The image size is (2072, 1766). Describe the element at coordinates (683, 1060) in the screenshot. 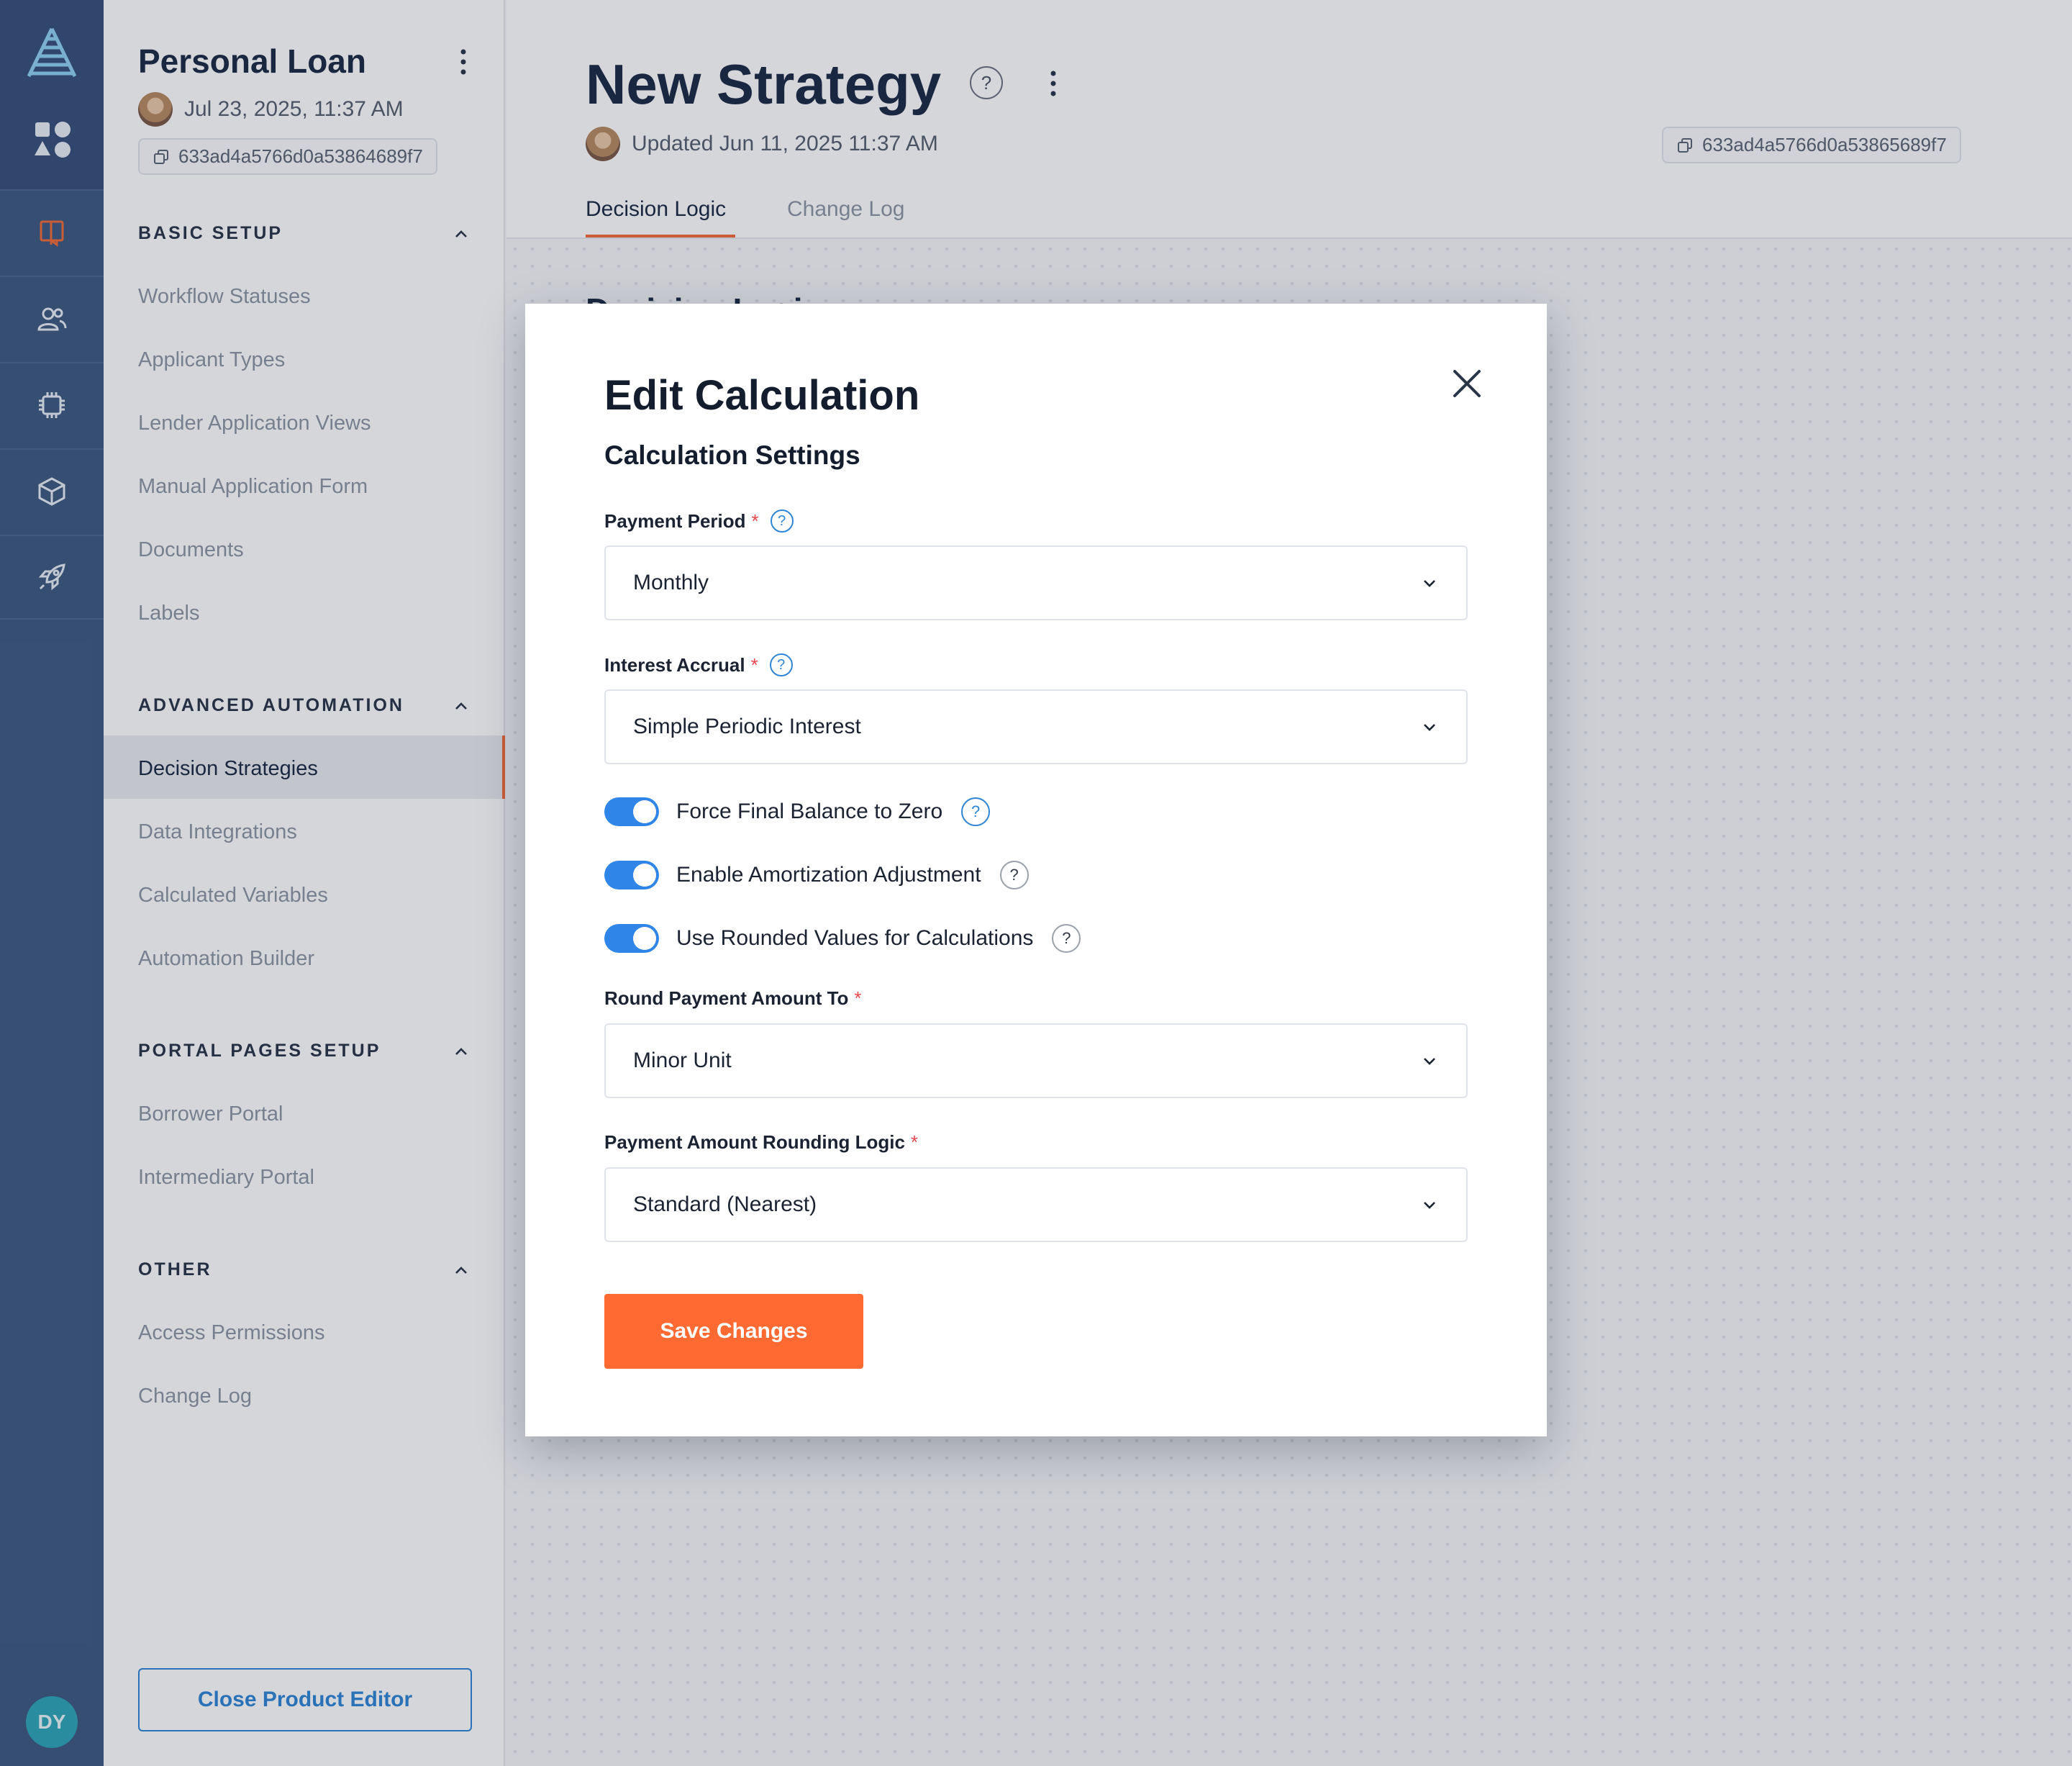

I see `round-payment-value: Minor Unit` at that location.